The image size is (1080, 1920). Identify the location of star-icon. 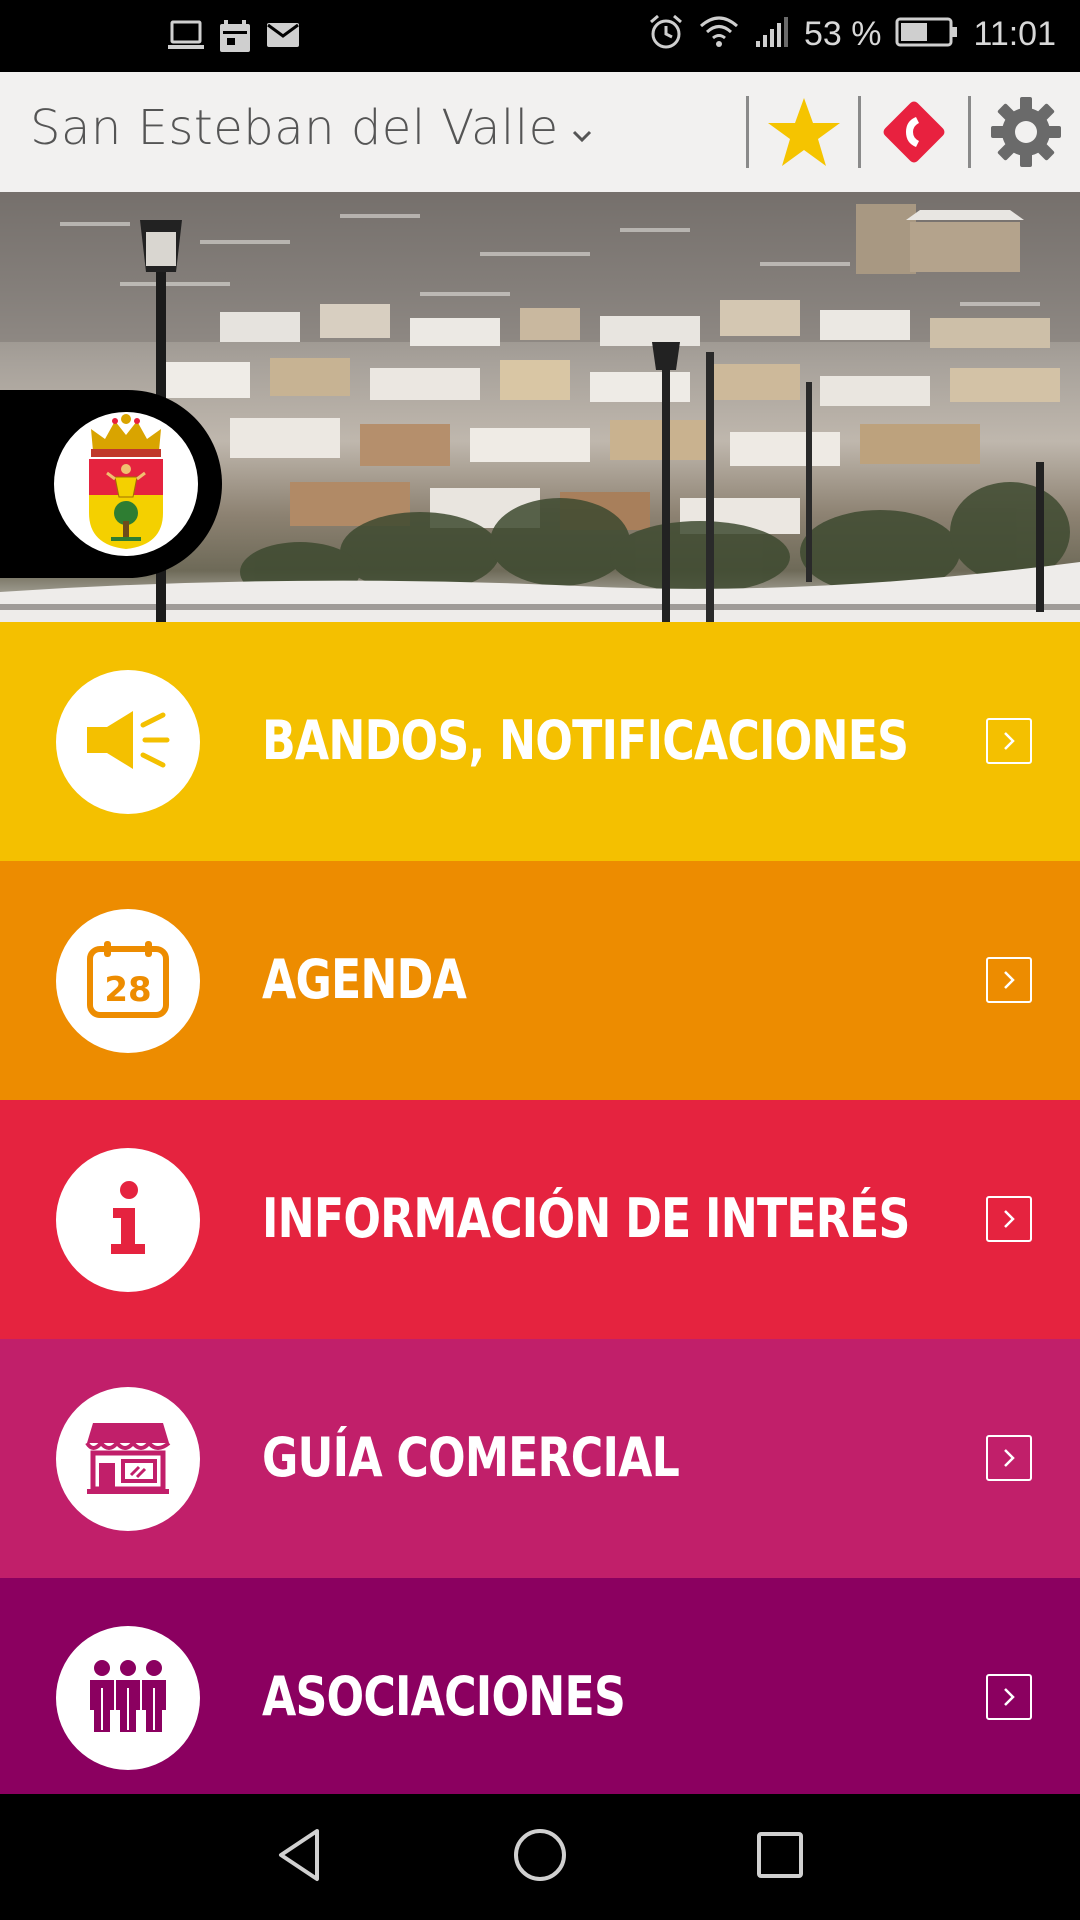
(804, 134).